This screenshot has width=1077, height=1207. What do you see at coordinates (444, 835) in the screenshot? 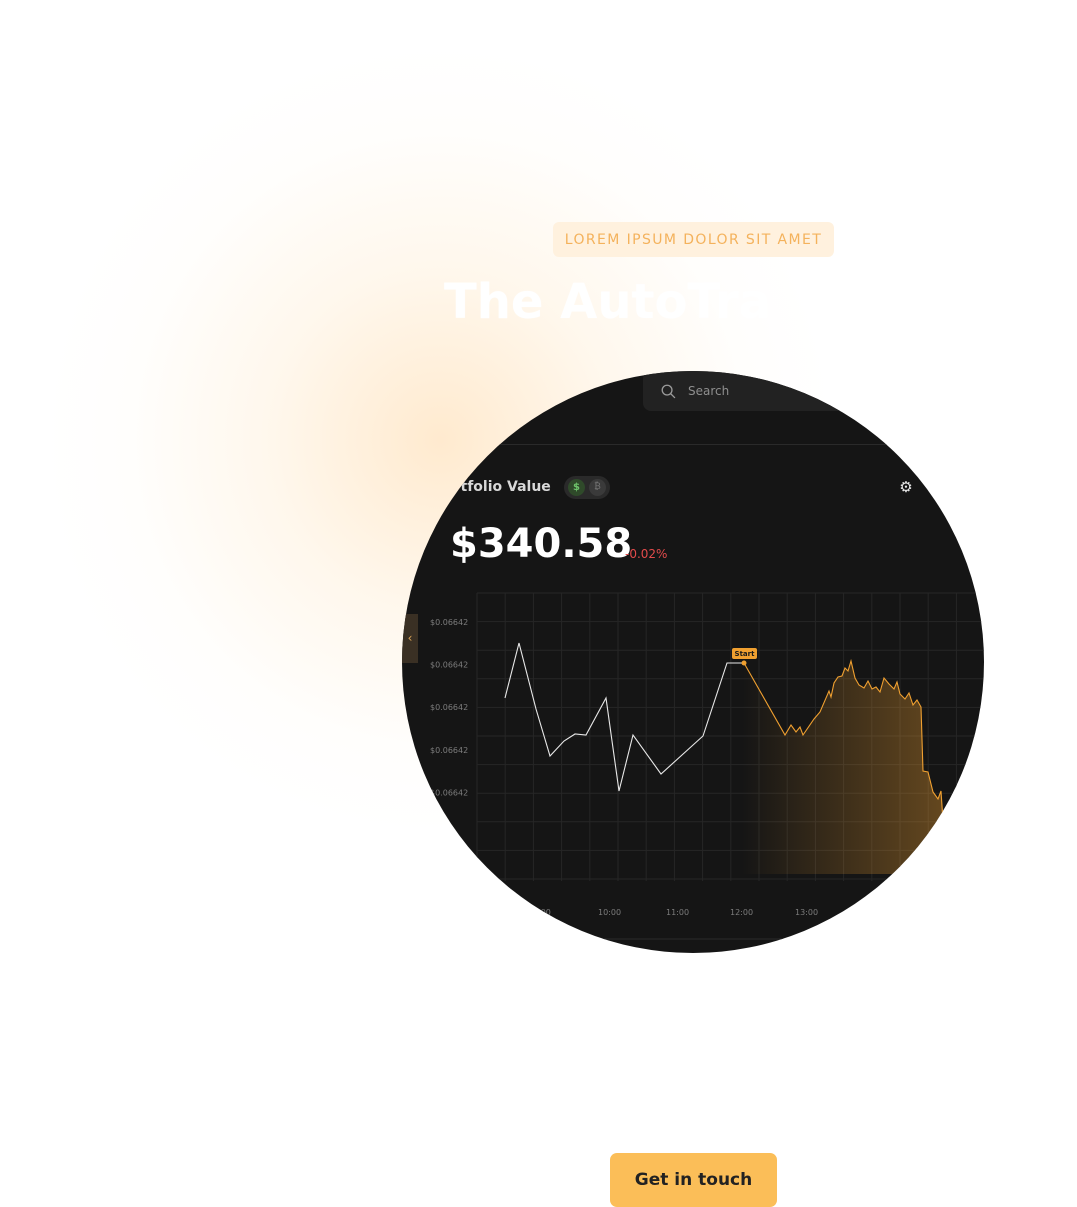
I see `y-tick-label: $0.066` at bounding box center [444, 835].